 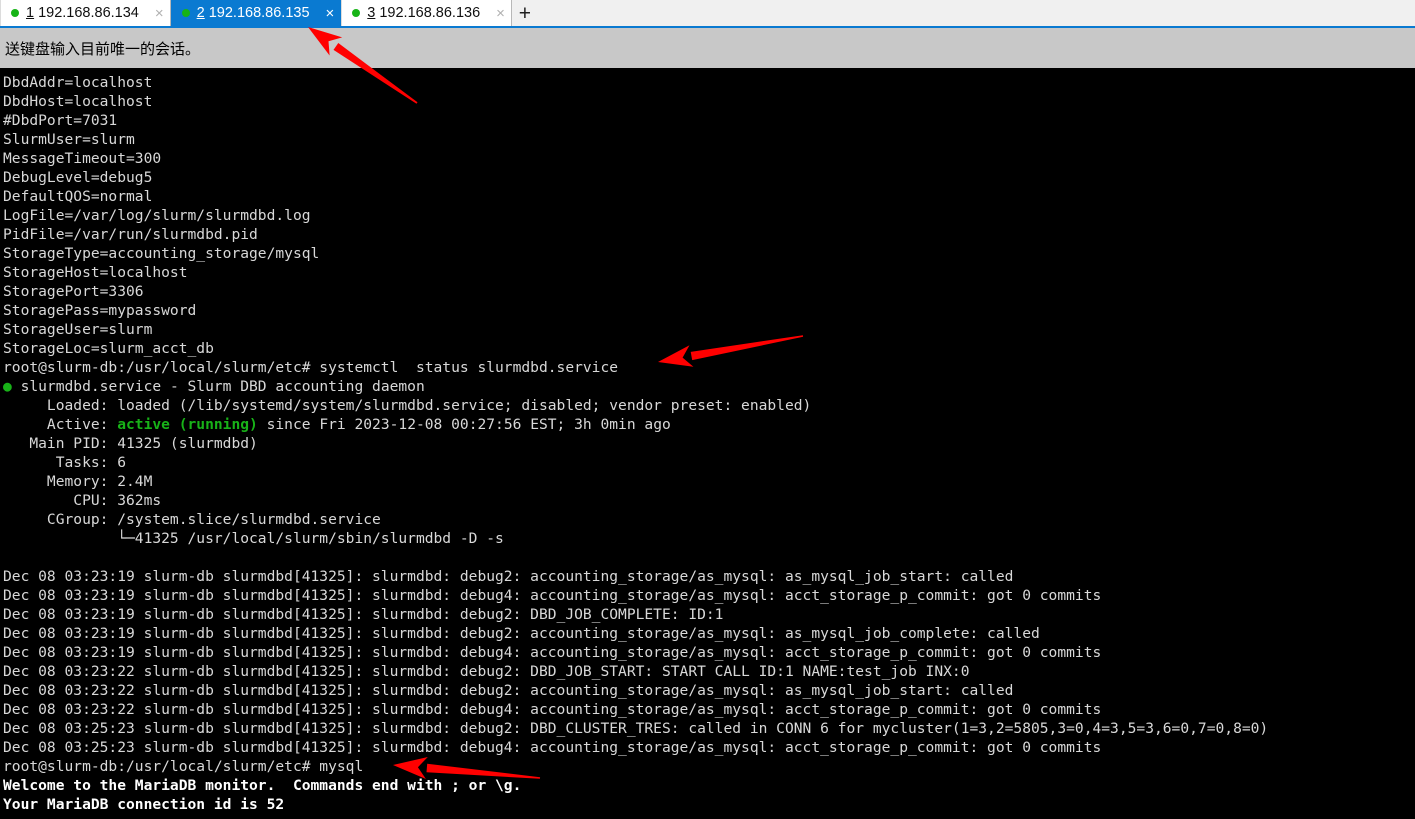 What do you see at coordinates (30, 13) in the screenshot?
I see `tab-index-label: 1` at bounding box center [30, 13].